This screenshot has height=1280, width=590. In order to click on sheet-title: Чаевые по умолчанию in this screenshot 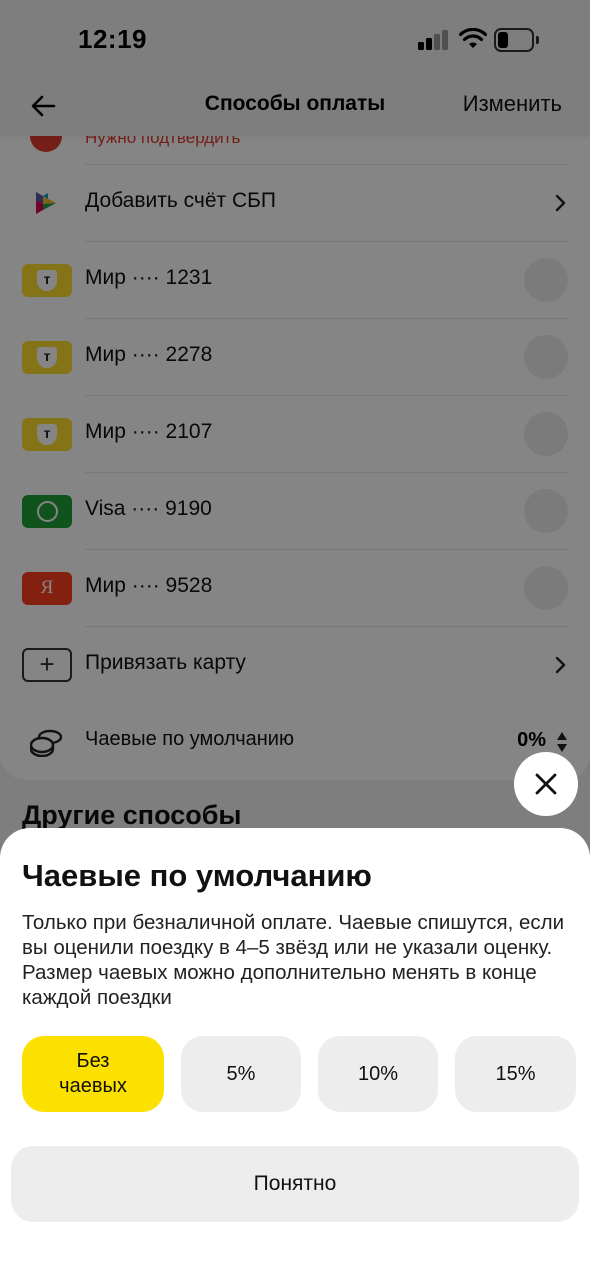, I will do `click(197, 875)`.